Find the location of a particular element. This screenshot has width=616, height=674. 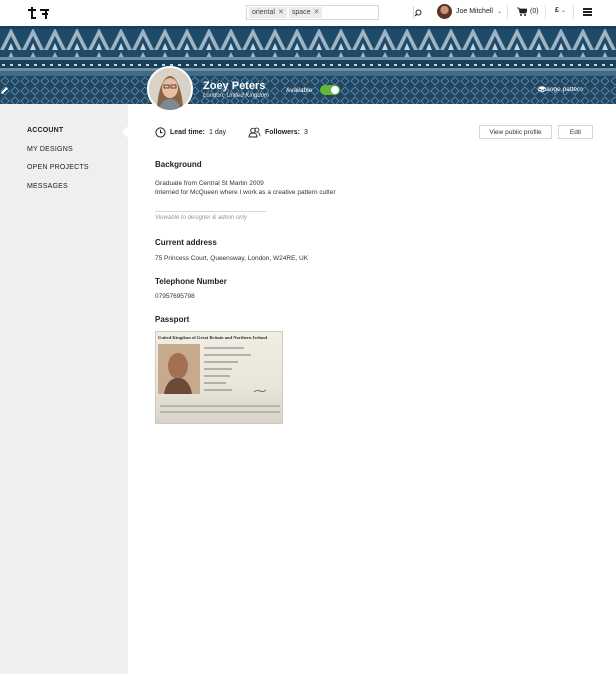

brand-logo is located at coordinates (39, 13).